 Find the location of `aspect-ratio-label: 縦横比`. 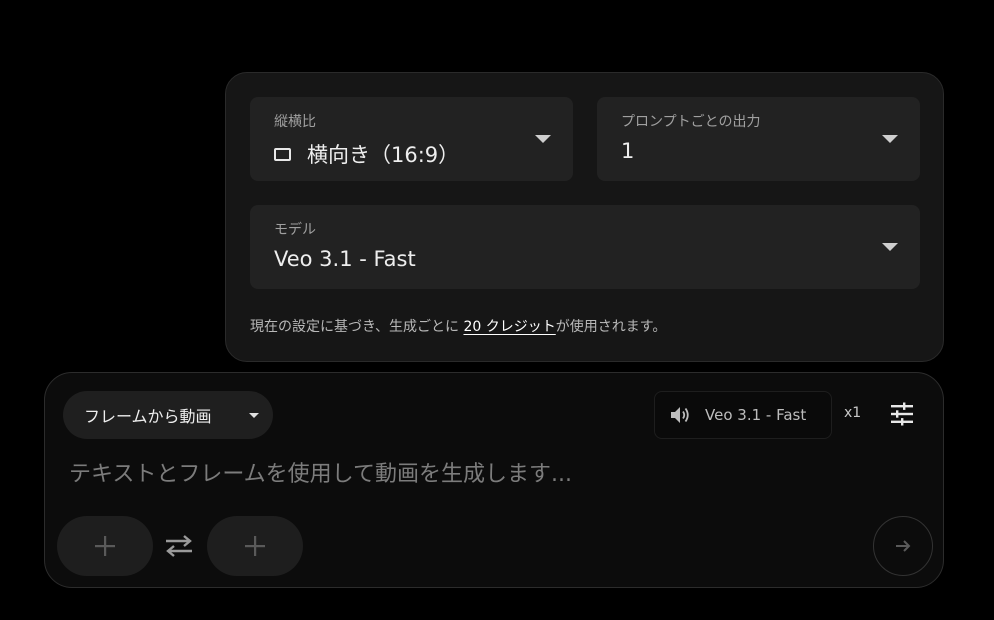

aspect-ratio-label: 縦横比 is located at coordinates (295, 122).